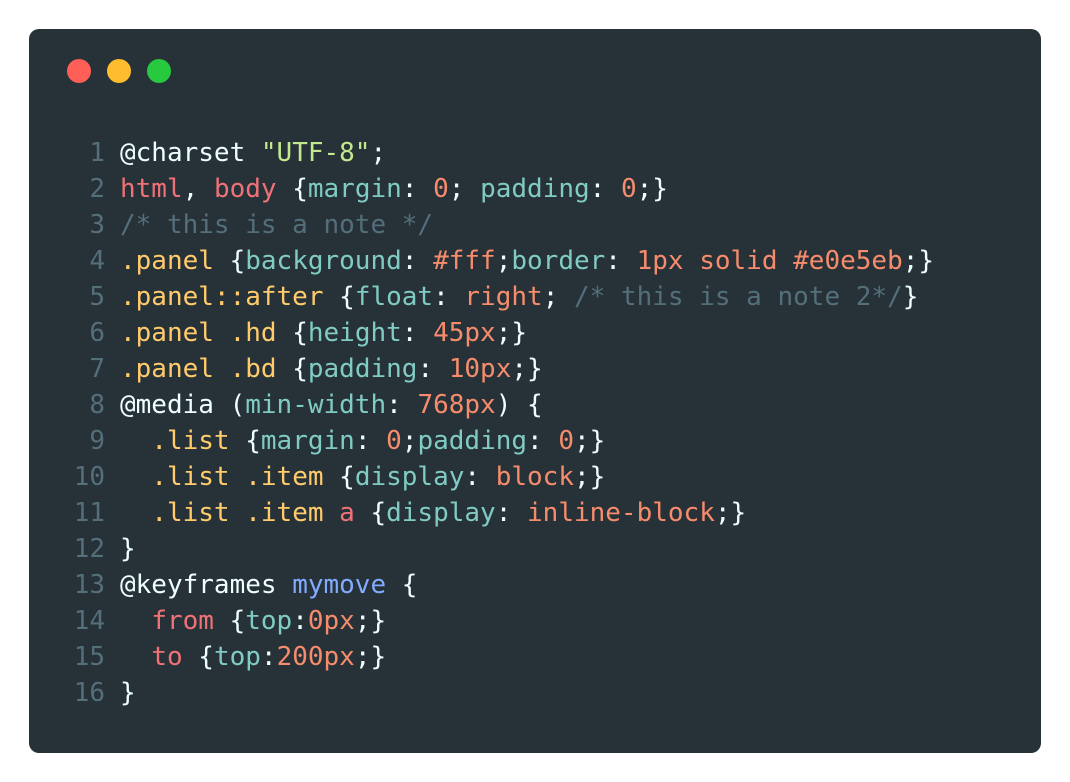  Describe the element at coordinates (347, 513) in the screenshot. I see `code-token: a` at that location.